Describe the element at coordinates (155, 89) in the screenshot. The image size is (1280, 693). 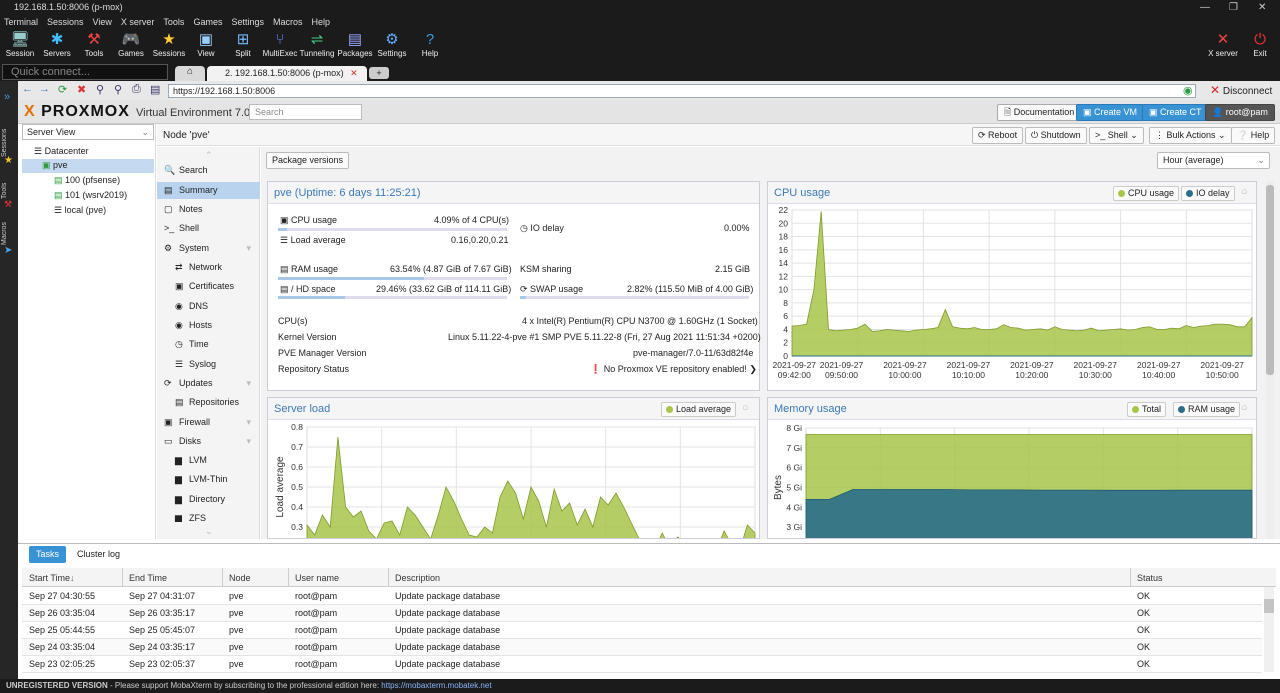
I see `page-icon: ▤` at that location.